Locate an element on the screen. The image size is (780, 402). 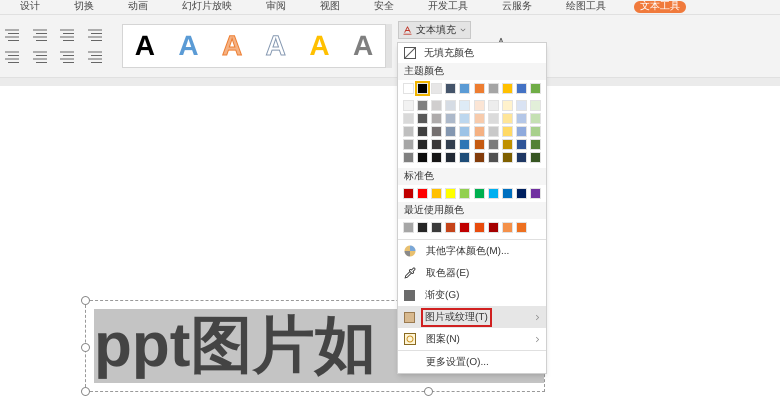
ribbon-tab: 切换 is located at coordinates (84, 7).